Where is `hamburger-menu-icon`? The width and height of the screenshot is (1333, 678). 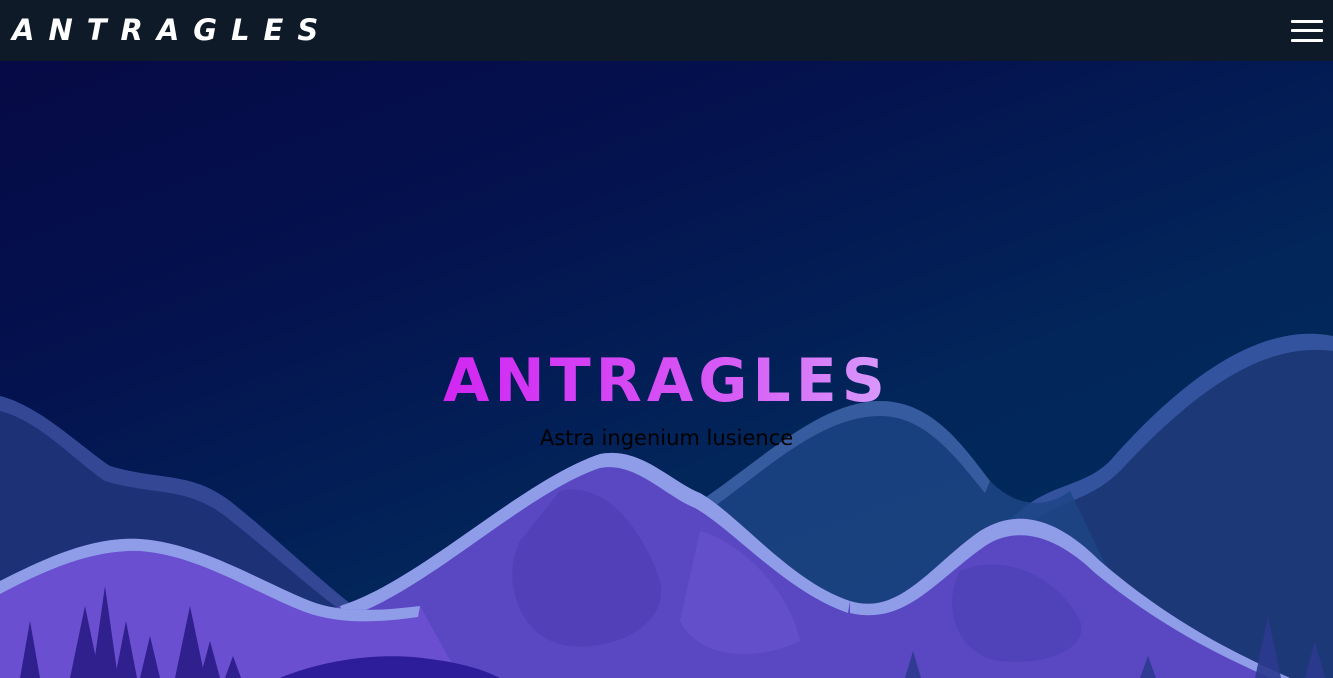 hamburger-menu-icon is located at coordinates (1307, 30).